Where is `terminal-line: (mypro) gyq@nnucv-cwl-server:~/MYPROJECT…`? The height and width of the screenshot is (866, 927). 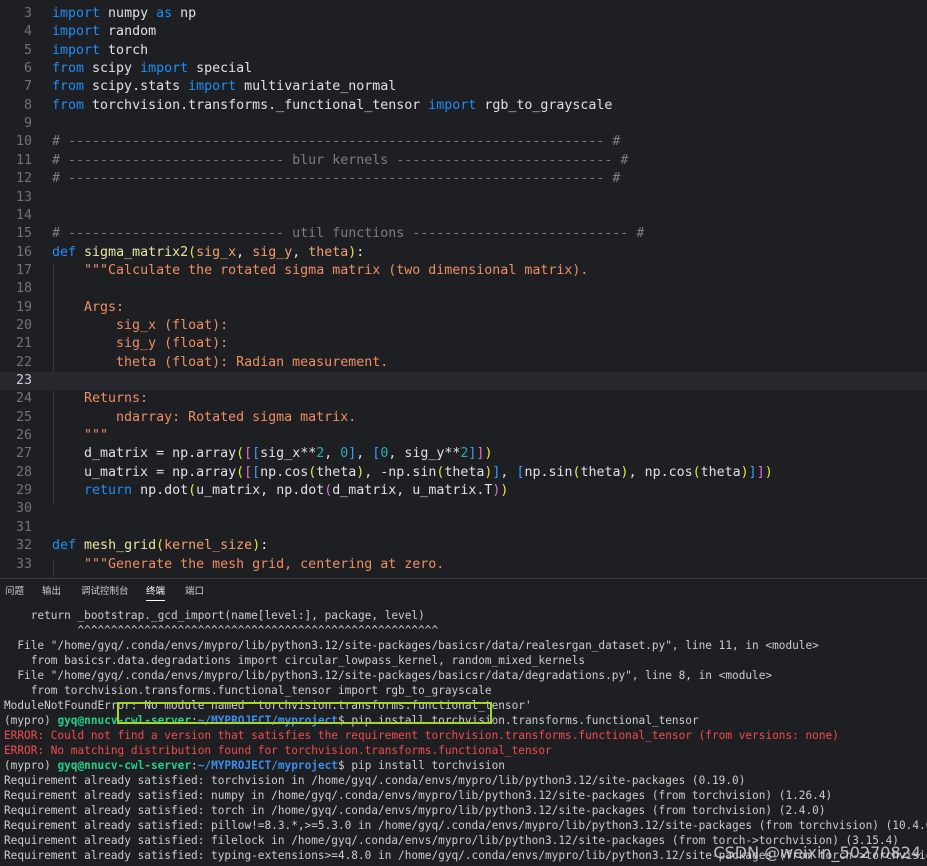 terminal-line: (mypro) gyq@nnucv-cwl-server:~/MYPROJECT… is located at coordinates (254, 765).